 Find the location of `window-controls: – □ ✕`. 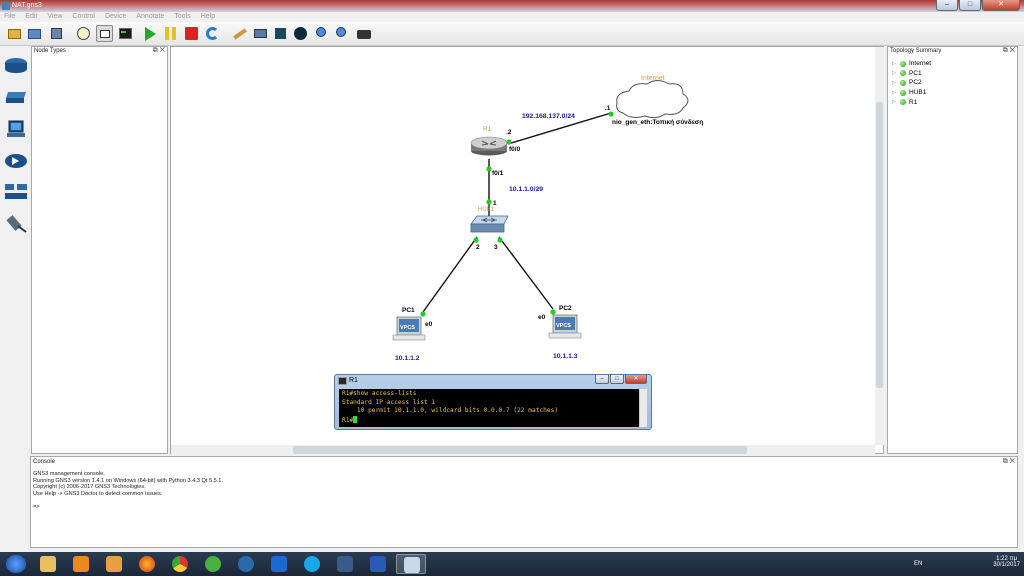

window-controls: – □ ✕ is located at coordinates (978, 5).